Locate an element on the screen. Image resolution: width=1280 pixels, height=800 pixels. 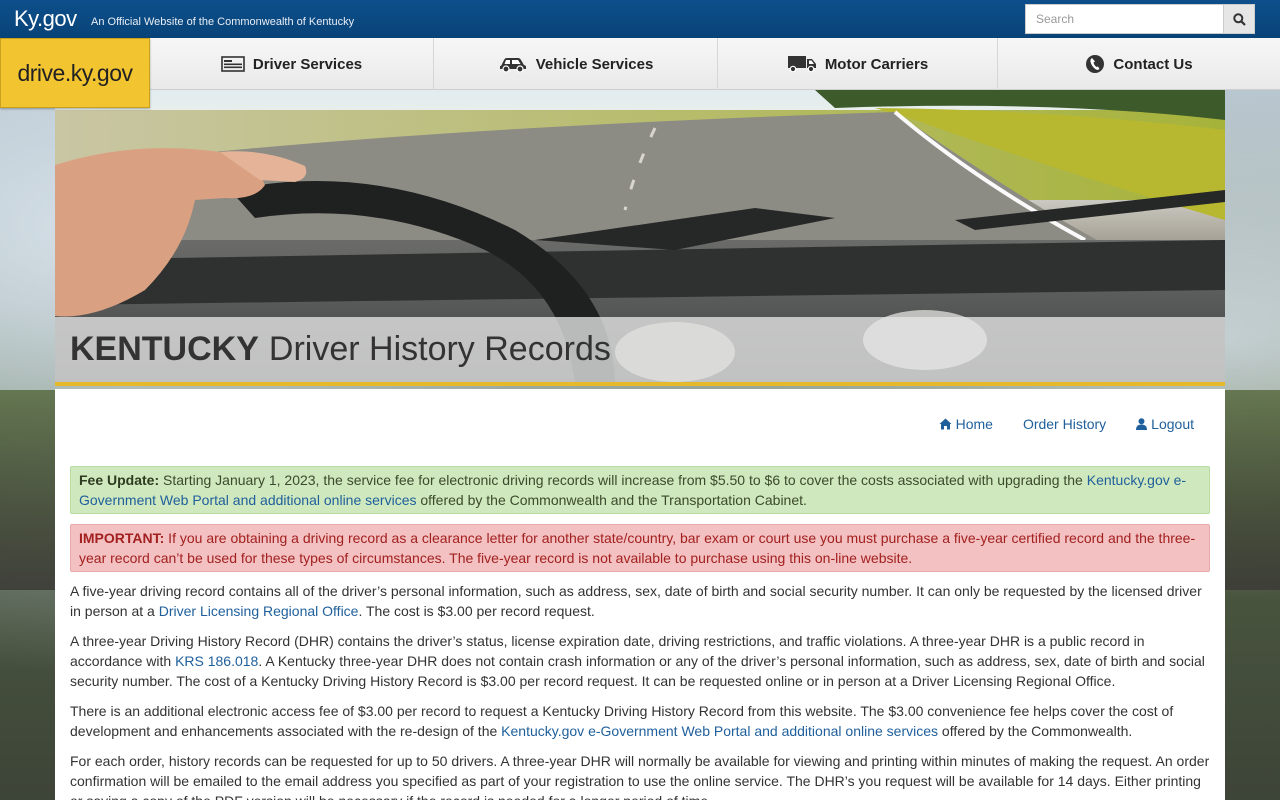
search-form is located at coordinates (1140, 19).